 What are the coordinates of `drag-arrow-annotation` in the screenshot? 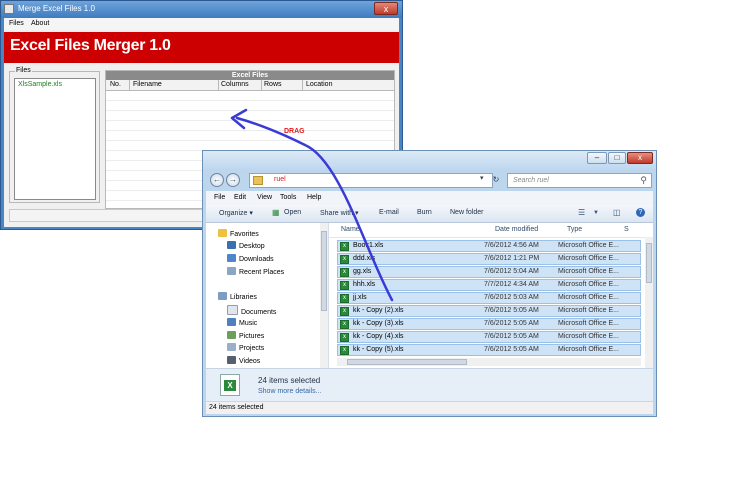 It's located at (312, 205).